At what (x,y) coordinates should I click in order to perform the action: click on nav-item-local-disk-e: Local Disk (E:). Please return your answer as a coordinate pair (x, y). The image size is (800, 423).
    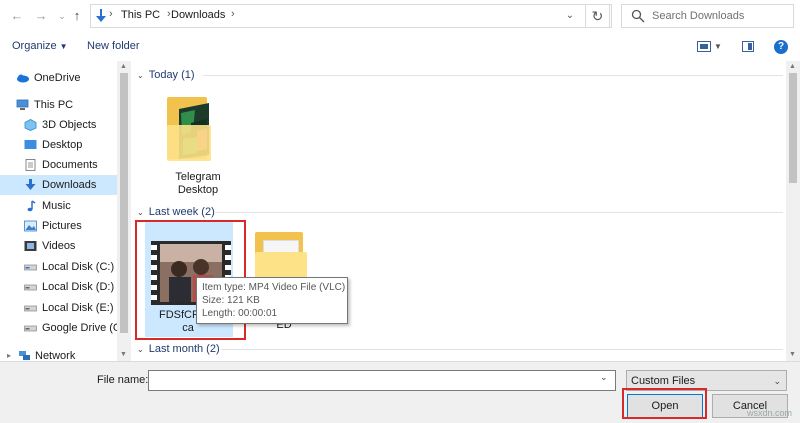
    Looking at the image, I should click on (58, 308).